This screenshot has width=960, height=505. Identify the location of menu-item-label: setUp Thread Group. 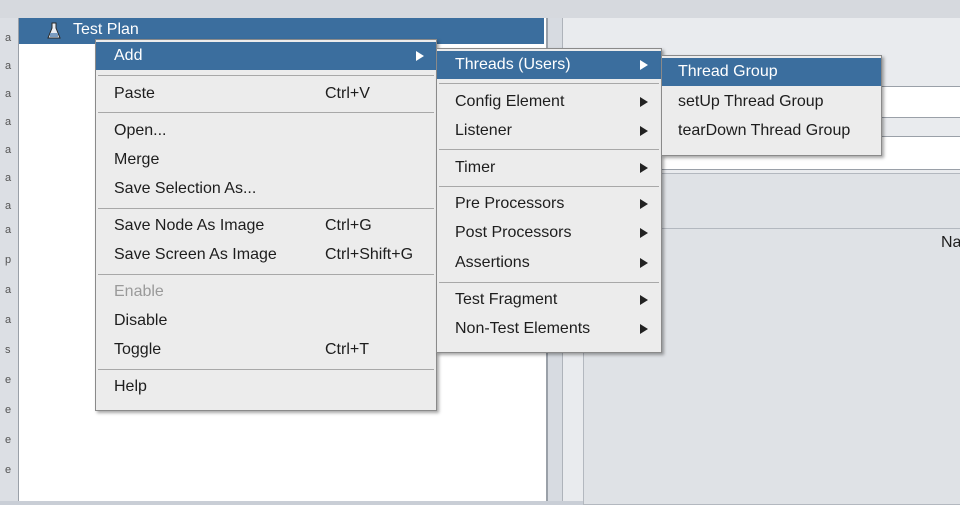
(751, 101).